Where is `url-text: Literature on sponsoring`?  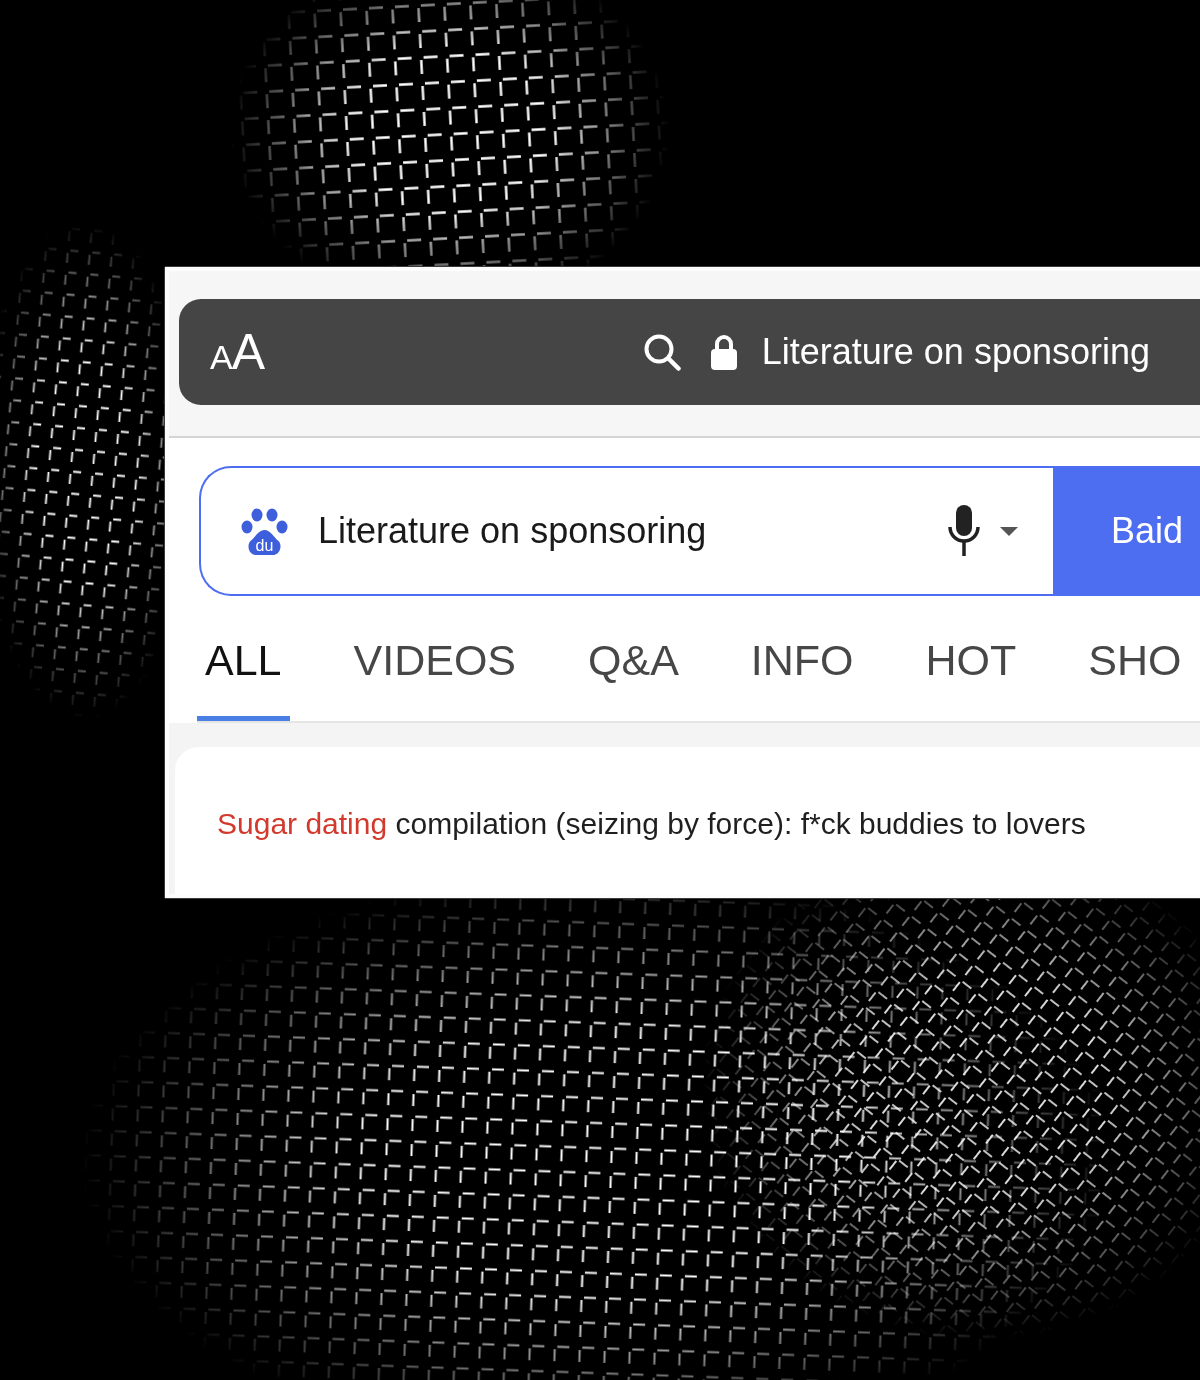
url-text: Literature on sponsoring is located at coordinates (955, 352).